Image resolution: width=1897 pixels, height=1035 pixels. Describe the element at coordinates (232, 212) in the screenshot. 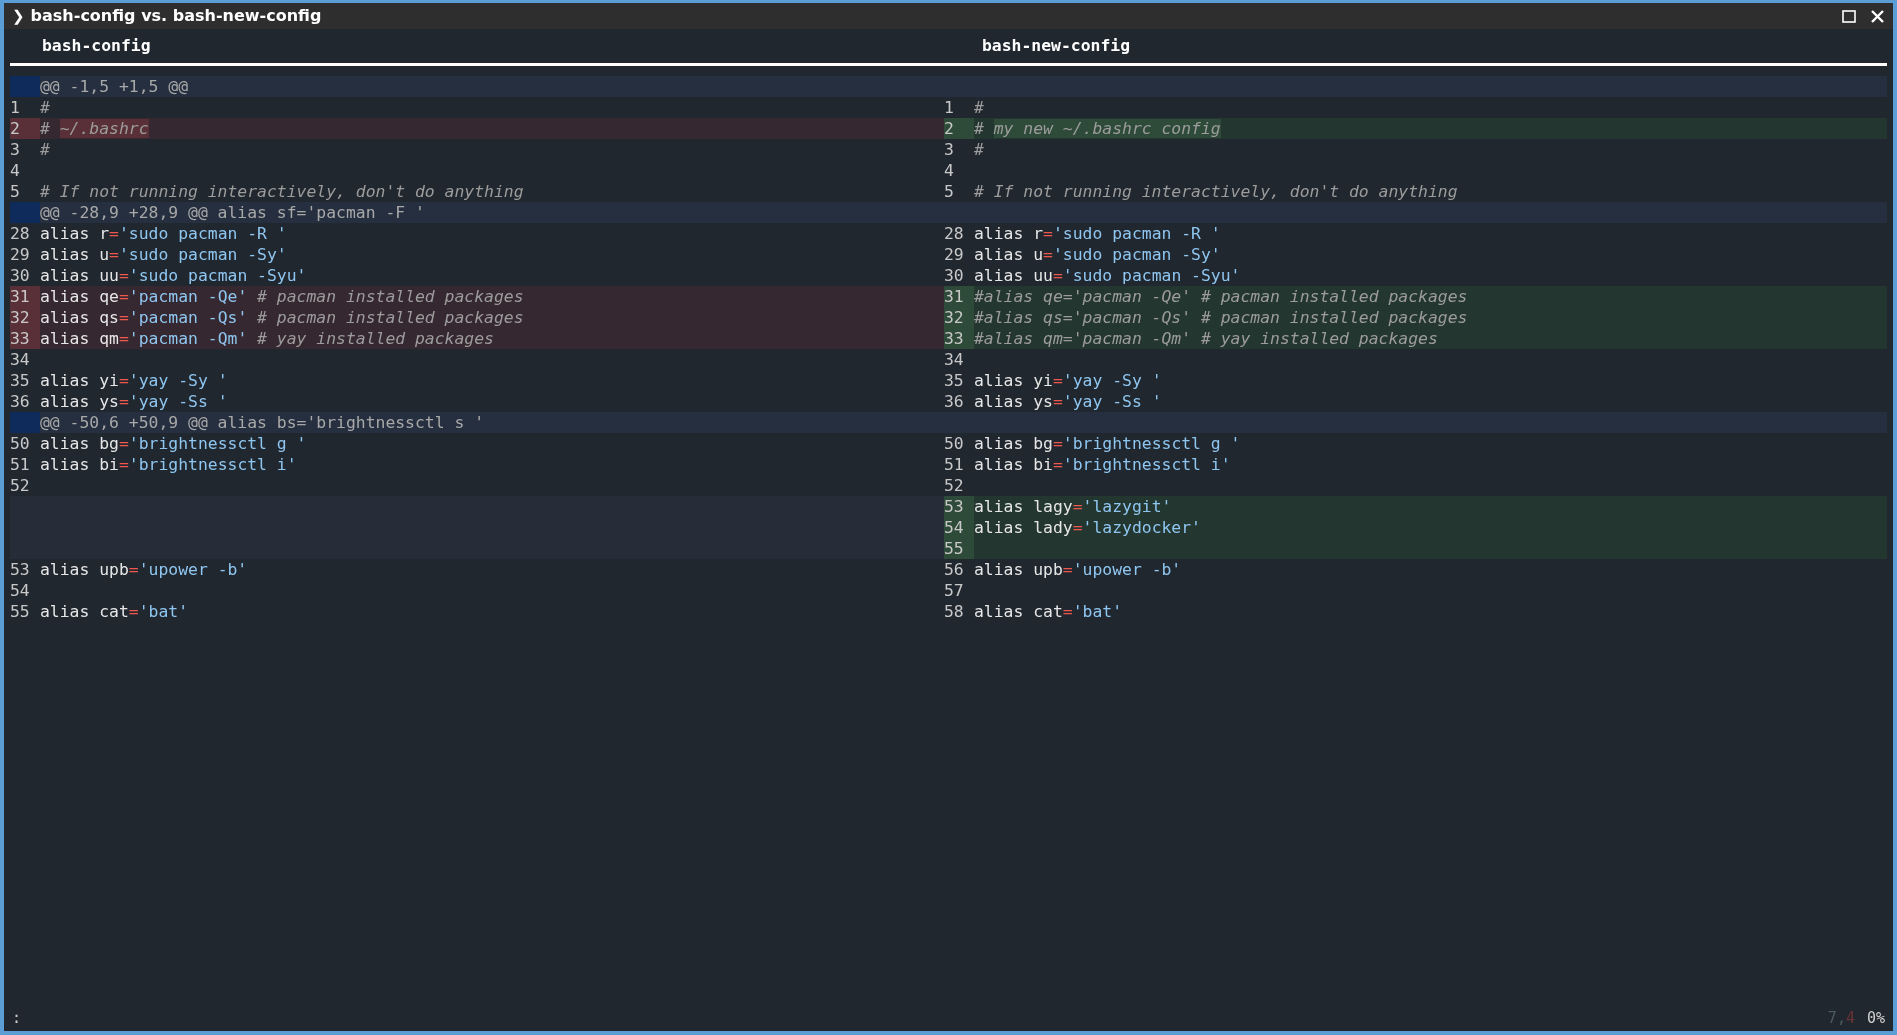

I see `hunk-header: @@ -28,9 +28,9 @@ alias sf='pacman -F '` at that location.